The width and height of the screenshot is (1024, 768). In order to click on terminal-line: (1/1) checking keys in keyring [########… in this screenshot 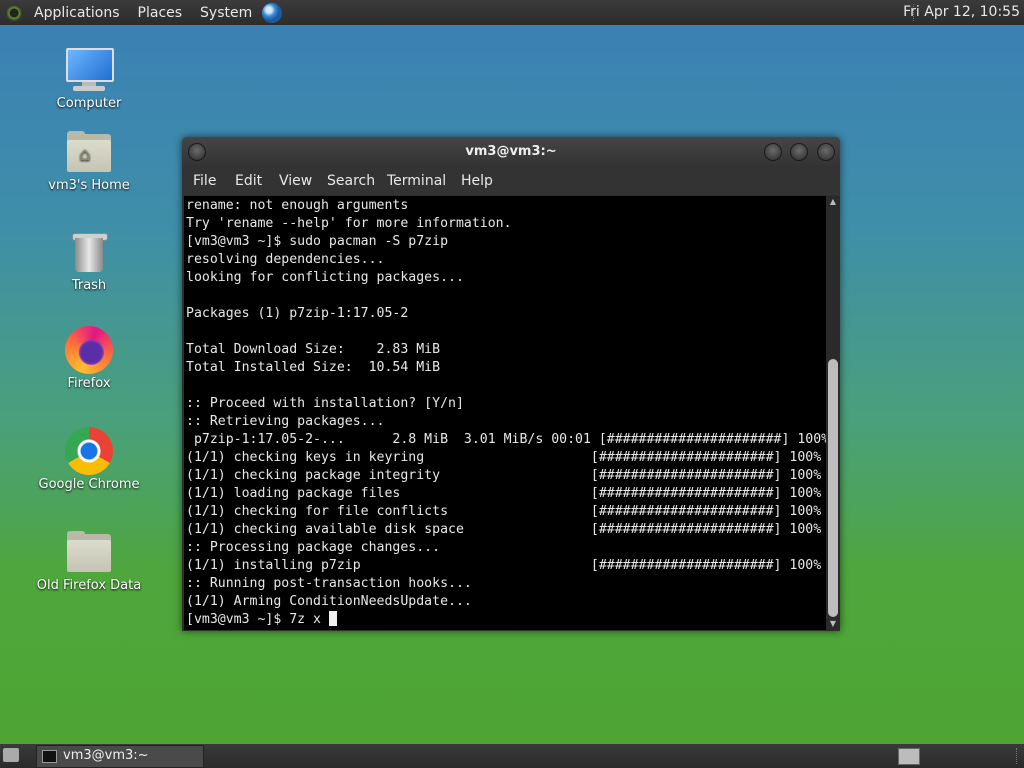, I will do `click(504, 457)`.